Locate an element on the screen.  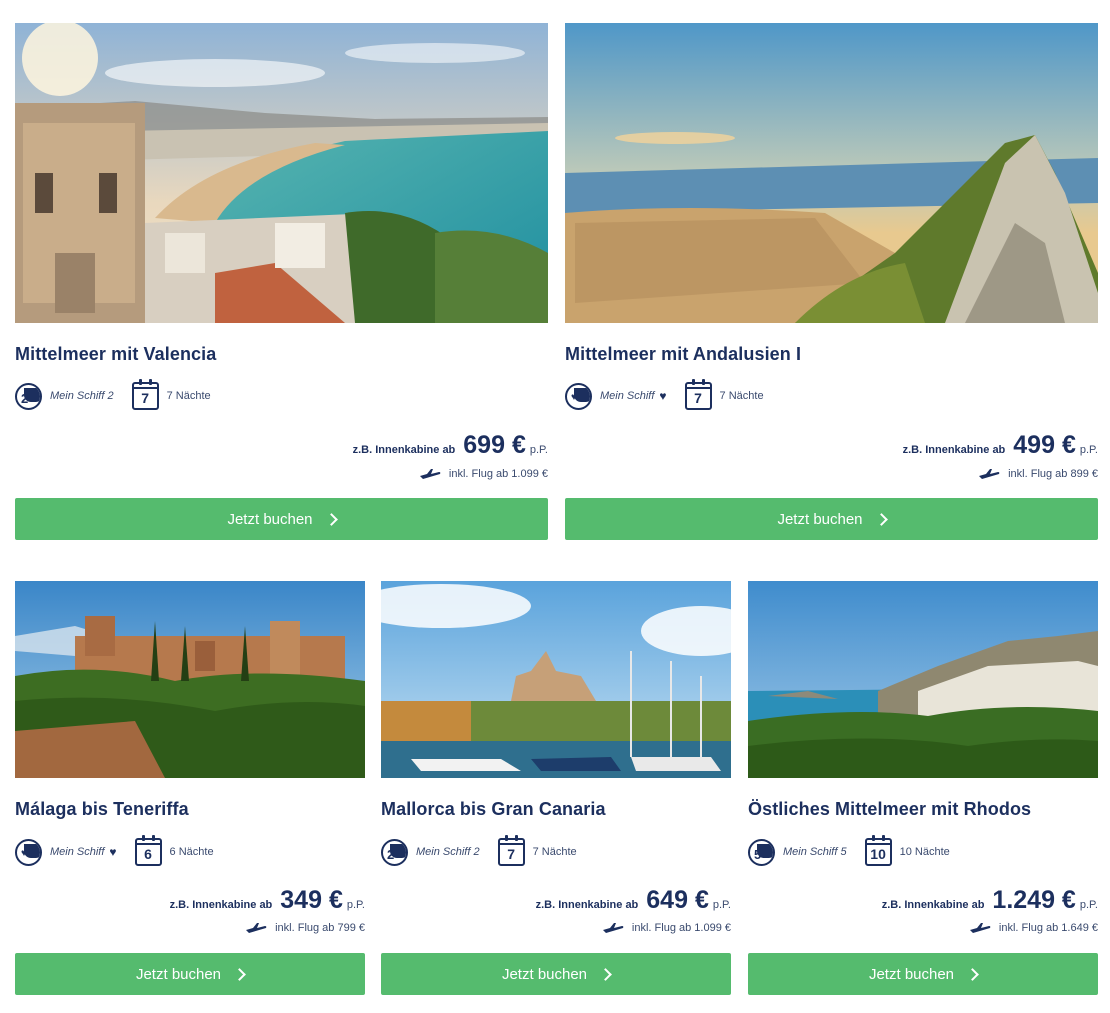
card-meta: ♥ Mein Schiff ♥ 6 6 Nächte is located at coordinates (114, 850).